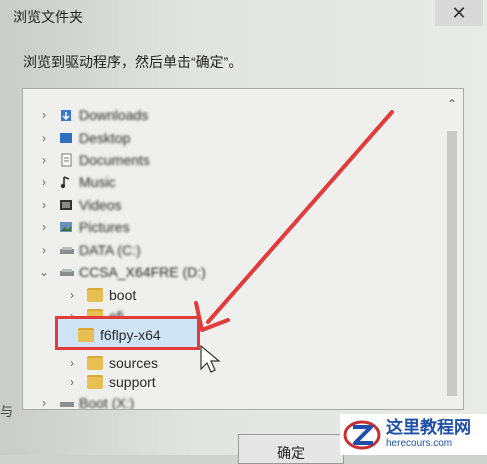  What do you see at coordinates (44, 272) in the screenshot?
I see `collapse-chevron-icon: ⌄` at bounding box center [44, 272].